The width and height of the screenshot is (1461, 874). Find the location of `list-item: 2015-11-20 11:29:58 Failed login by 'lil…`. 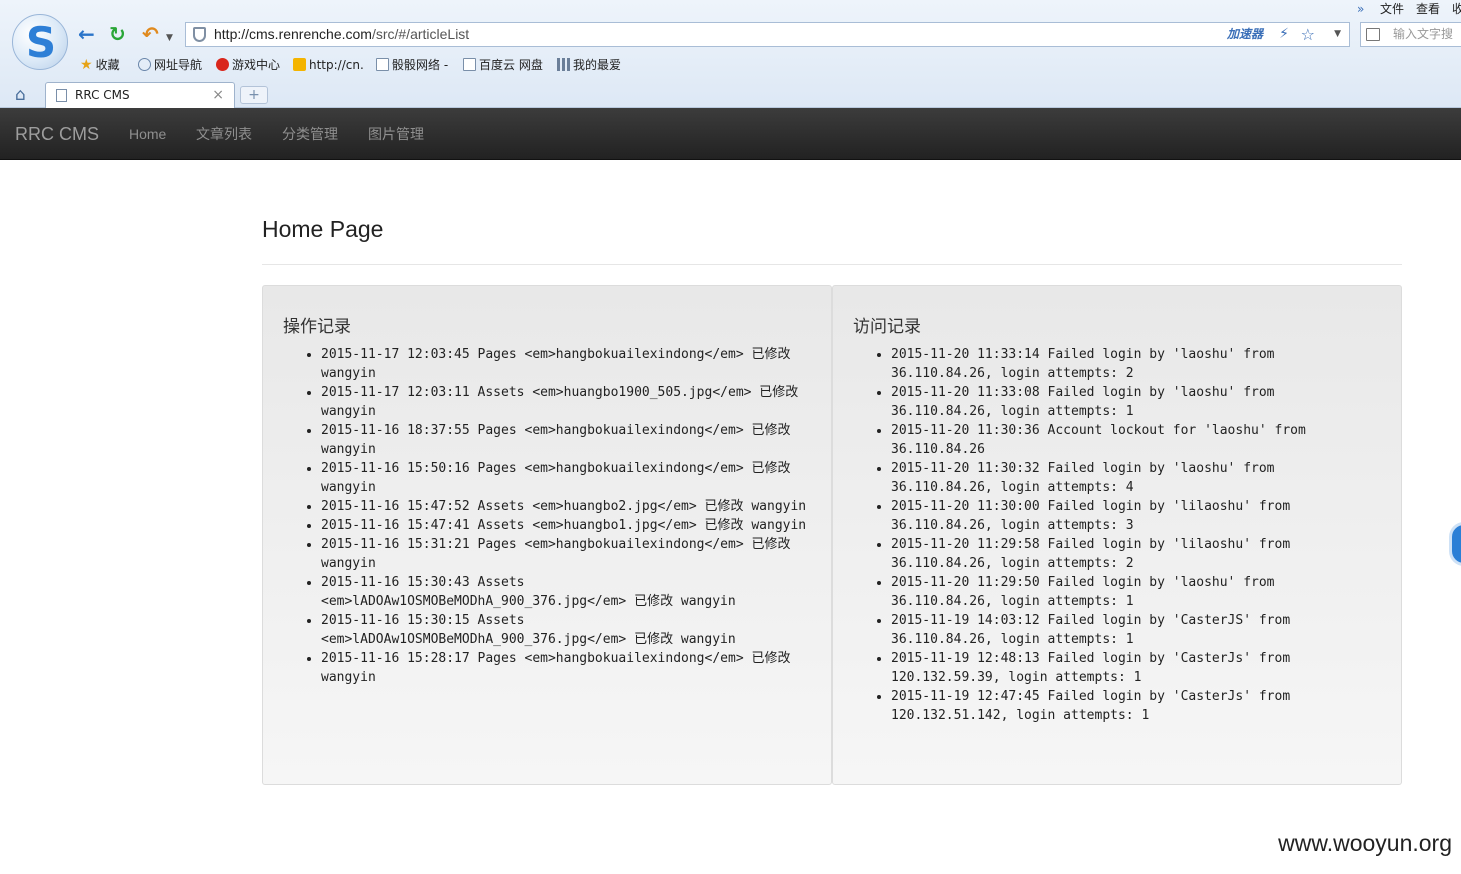

list-item: 2015-11-20 11:29:58 Failed login by 'lil… is located at coordinates (1137, 554).